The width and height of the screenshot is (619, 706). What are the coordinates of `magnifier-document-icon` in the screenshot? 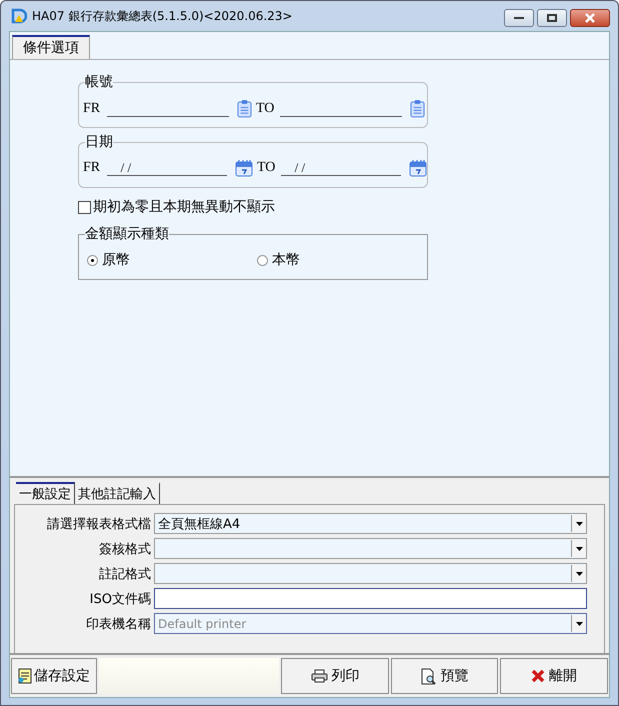 It's located at (428, 676).